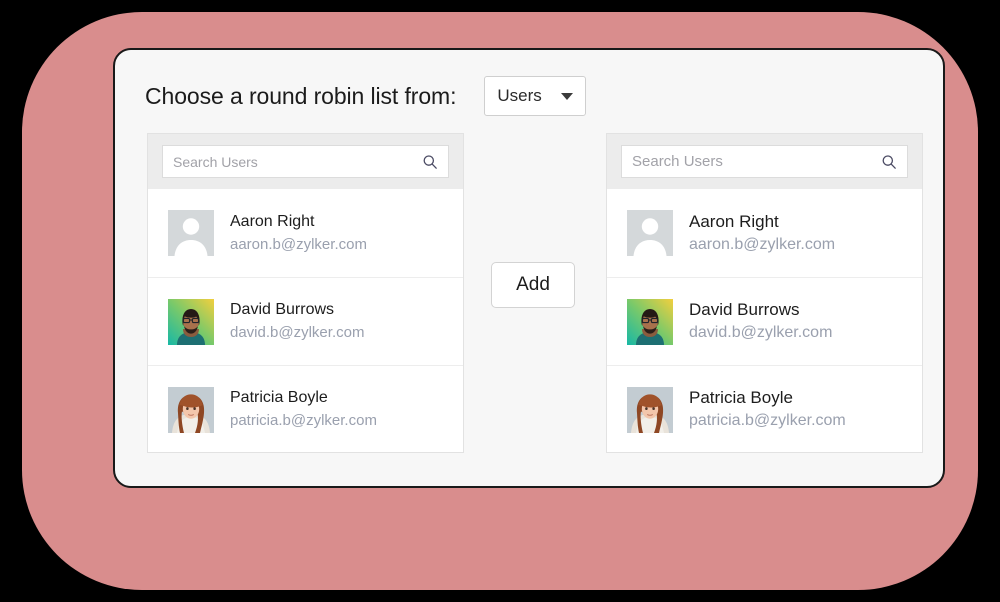  Describe the element at coordinates (567, 96) in the screenshot. I see `chevron-down-icon` at that location.